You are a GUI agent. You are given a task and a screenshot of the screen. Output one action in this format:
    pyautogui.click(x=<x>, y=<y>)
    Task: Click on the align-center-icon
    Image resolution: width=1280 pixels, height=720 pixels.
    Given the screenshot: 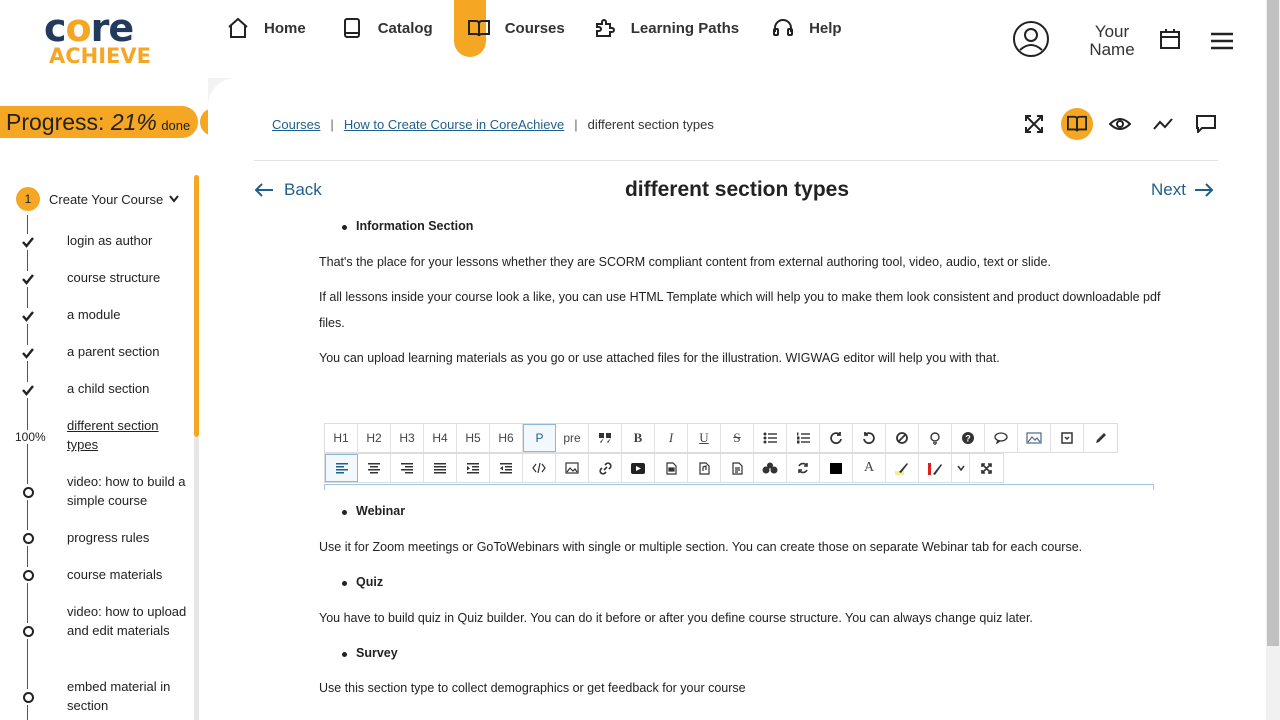 What is the action you would take?
    pyautogui.click(x=374, y=468)
    